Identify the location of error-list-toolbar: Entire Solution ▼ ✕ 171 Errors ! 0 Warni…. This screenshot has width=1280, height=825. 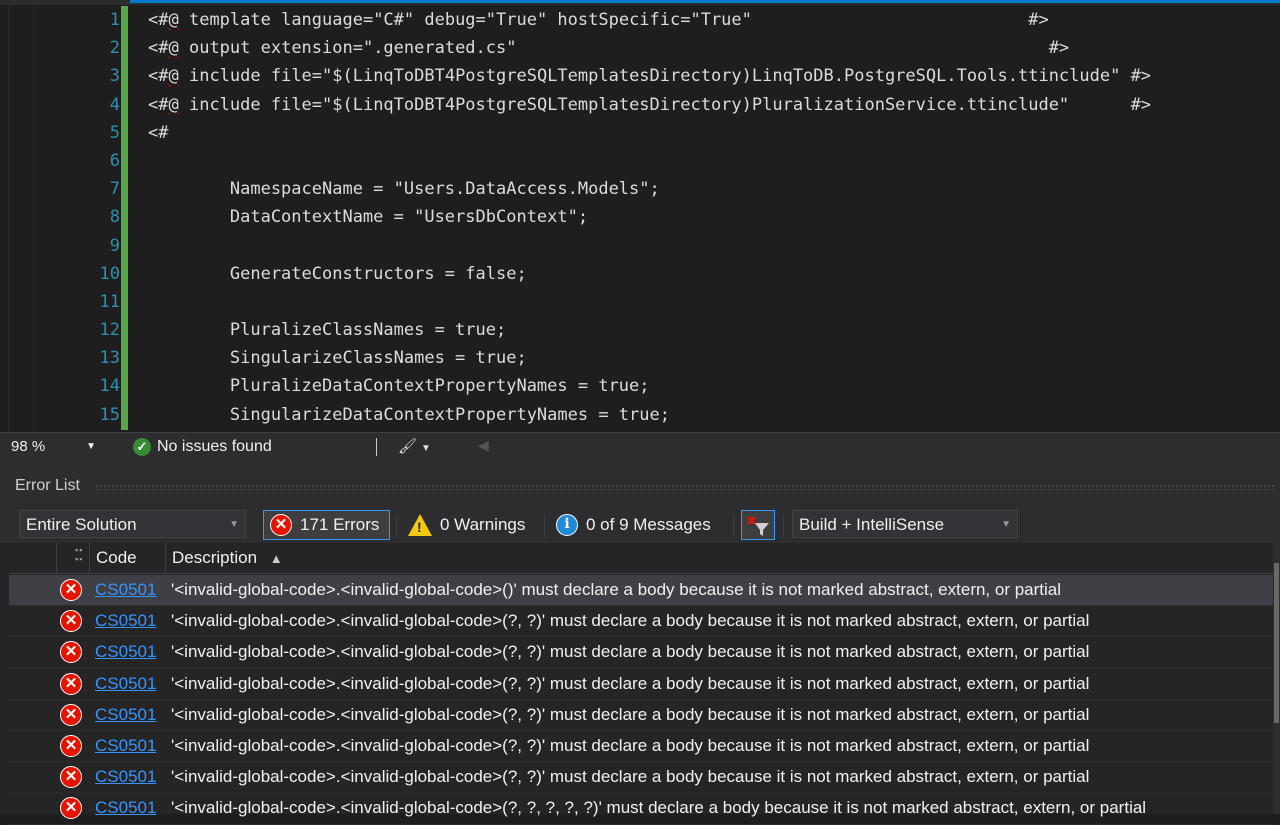
(640, 525).